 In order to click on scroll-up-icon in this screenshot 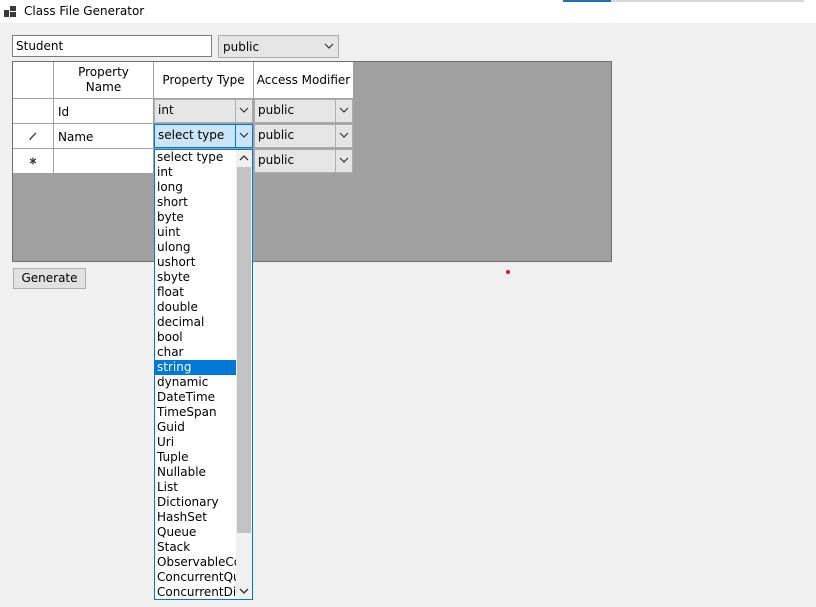, I will do `click(244, 158)`.